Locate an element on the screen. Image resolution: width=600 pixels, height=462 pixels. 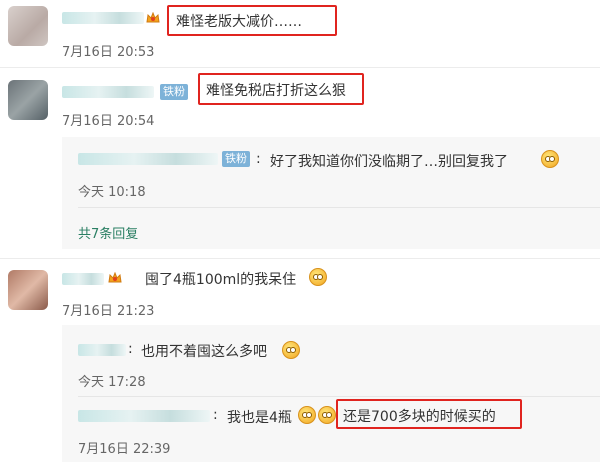
grin-face-icon is located at coordinates (318, 277).